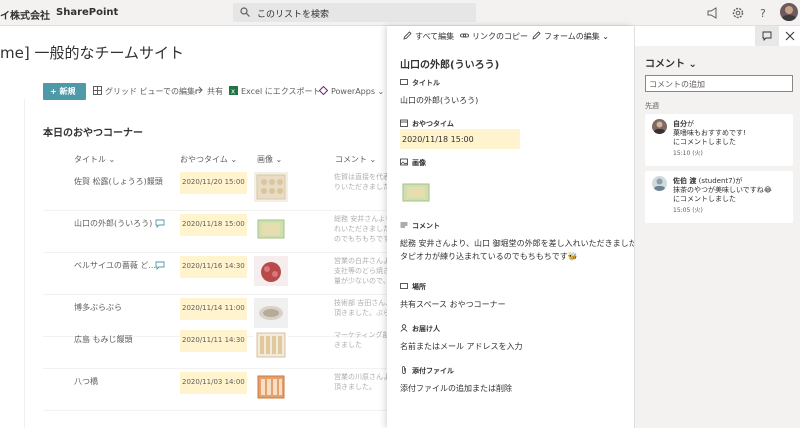 This screenshot has height=428, width=800. What do you see at coordinates (355, 159) in the screenshot?
I see `column-header-comment: コメント ⌄` at bounding box center [355, 159].